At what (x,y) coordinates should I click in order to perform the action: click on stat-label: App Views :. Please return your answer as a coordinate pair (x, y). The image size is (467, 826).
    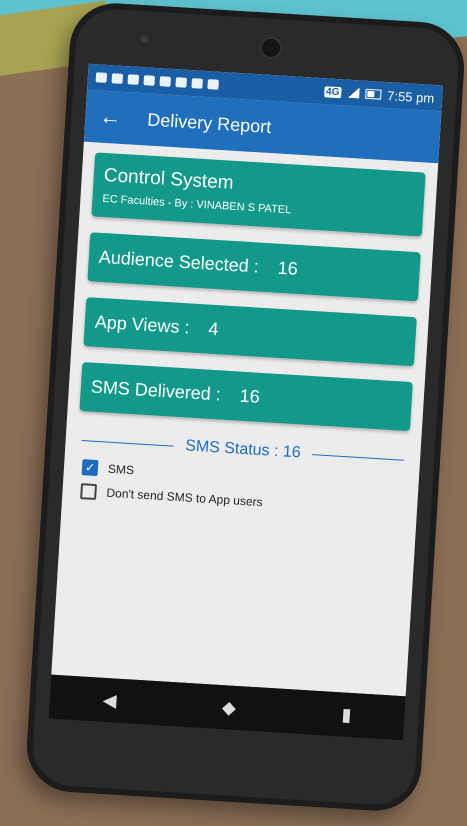
    Looking at the image, I should click on (142, 324).